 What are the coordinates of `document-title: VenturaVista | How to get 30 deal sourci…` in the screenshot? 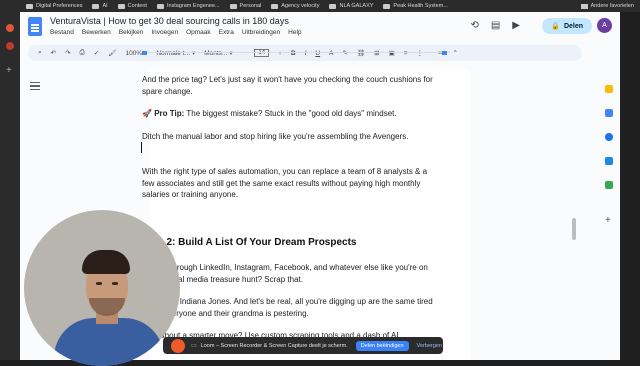 It's located at (169, 21).